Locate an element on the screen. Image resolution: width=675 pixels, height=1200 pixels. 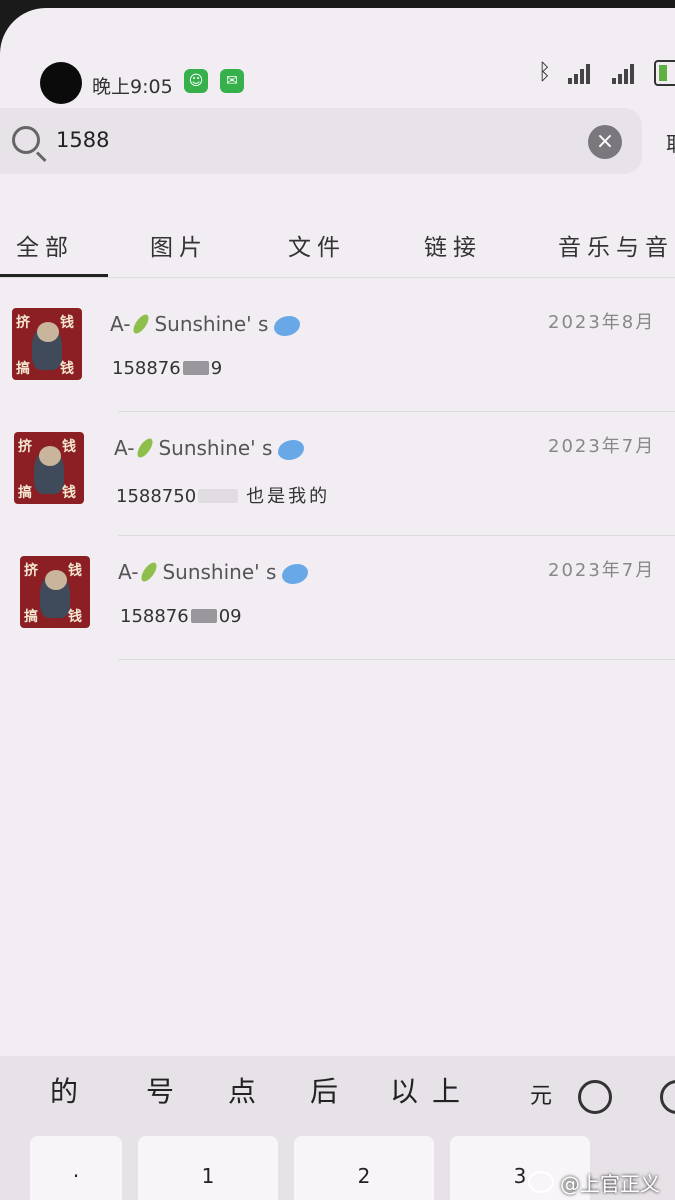
message-snippet: 158876 9 is located at coordinates (167, 368).